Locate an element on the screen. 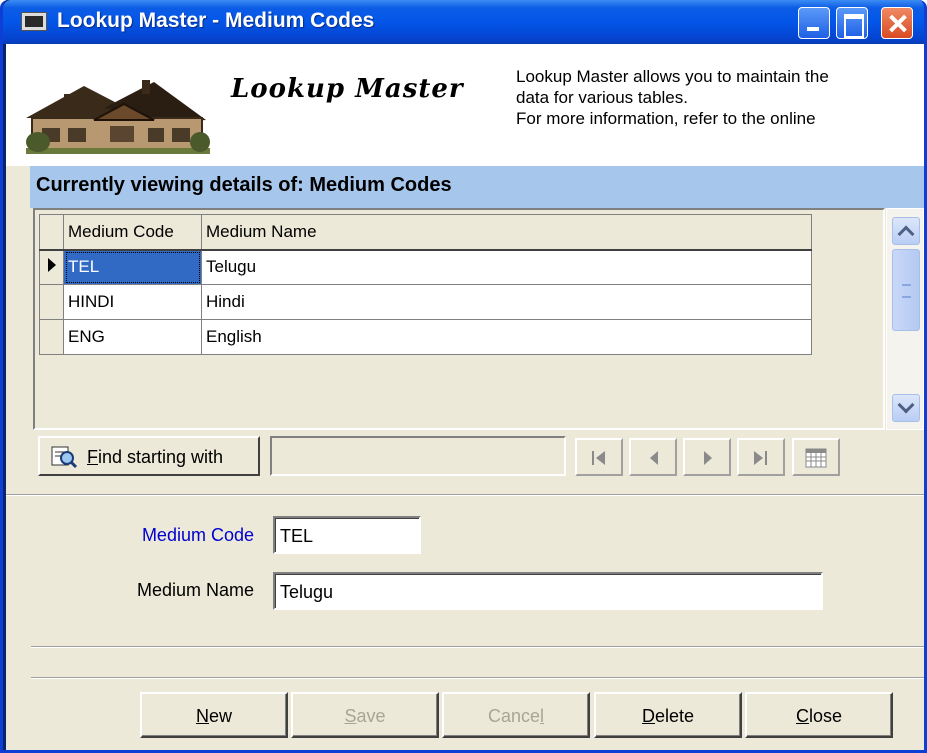  grid-view-button is located at coordinates (816, 457).